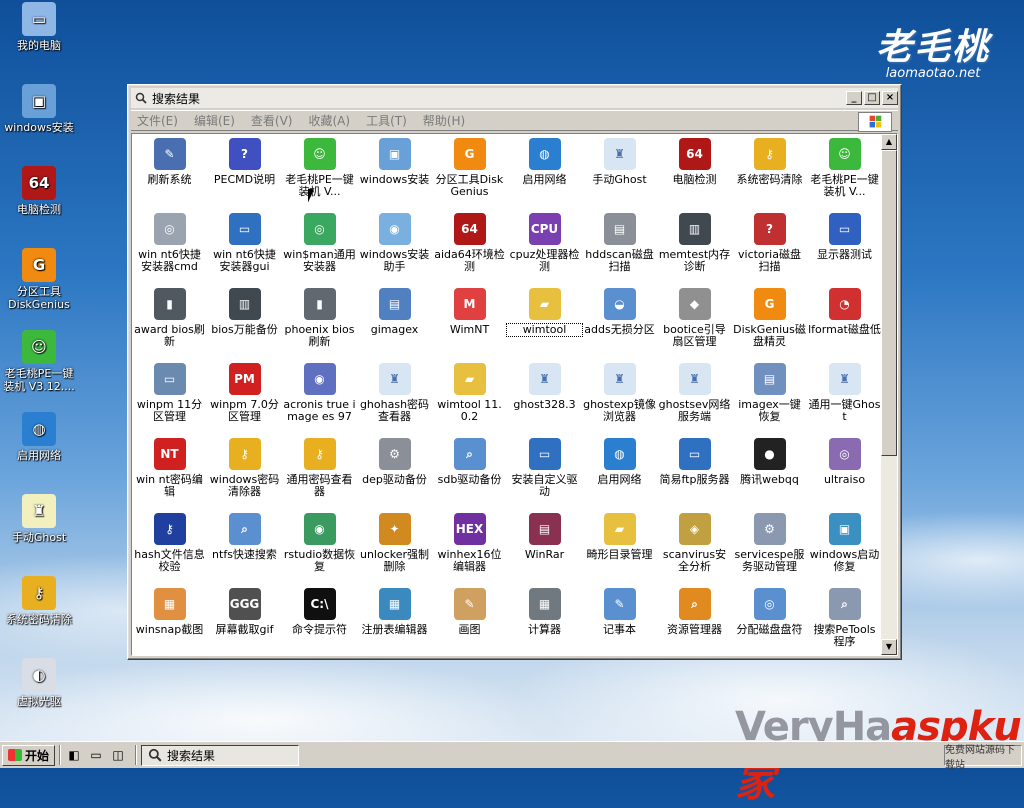 The height and width of the screenshot is (808, 1024). Describe the element at coordinates (844, 480) in the screenshot. I see `list-item-label: ultraiso` at that location.